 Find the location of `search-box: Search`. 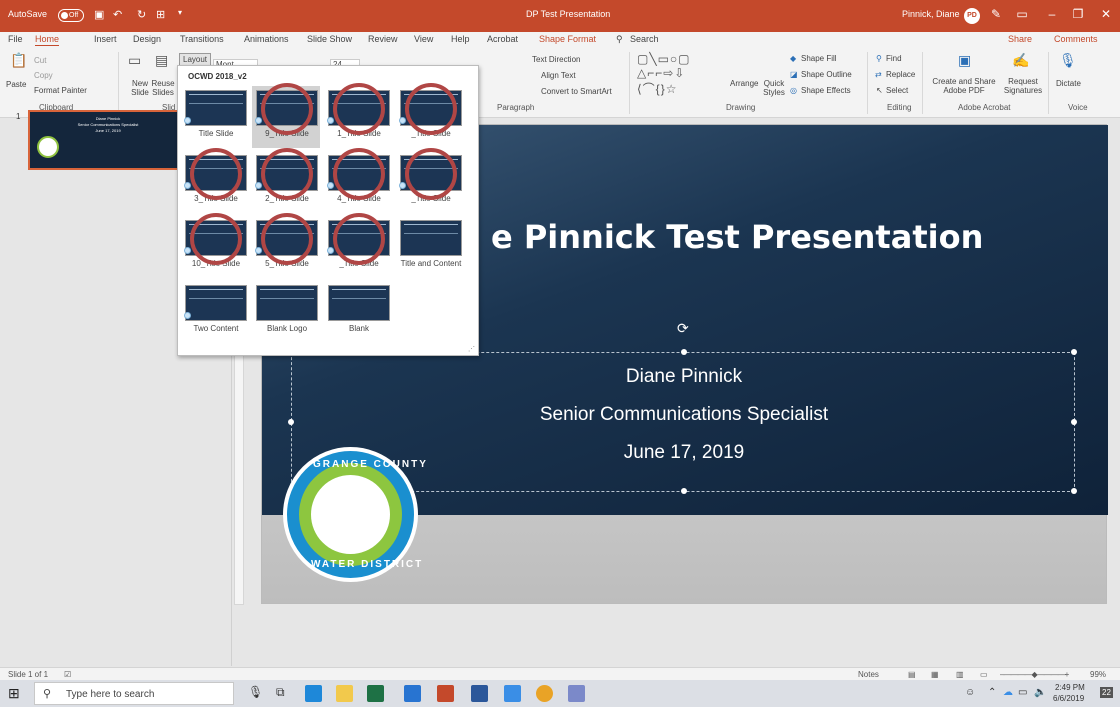

search-box: Search is located at coordinates (644, 39).